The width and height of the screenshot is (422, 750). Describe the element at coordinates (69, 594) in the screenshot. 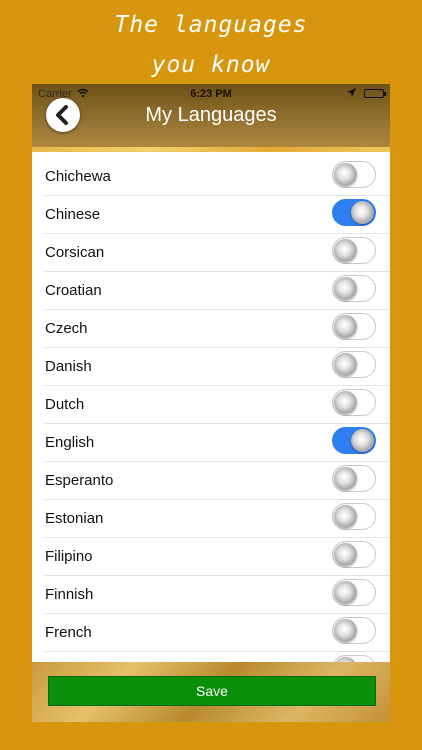

I see `language-label: Finnish` at that location.